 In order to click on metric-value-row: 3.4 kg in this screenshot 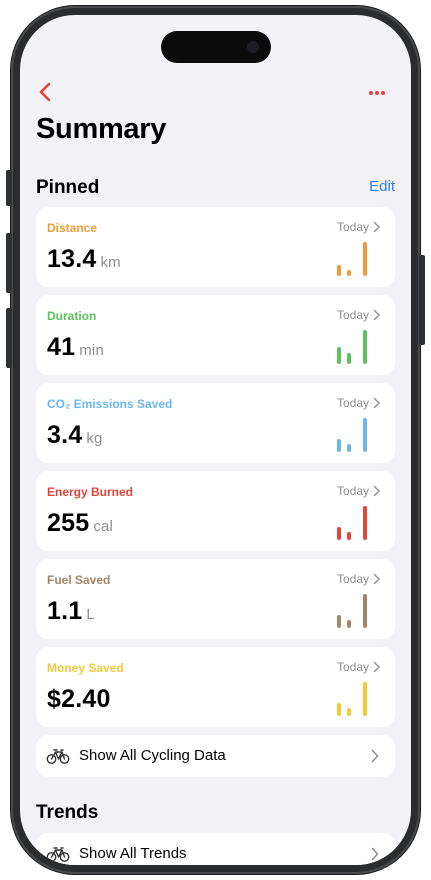, I will do `click(75, 435)`.